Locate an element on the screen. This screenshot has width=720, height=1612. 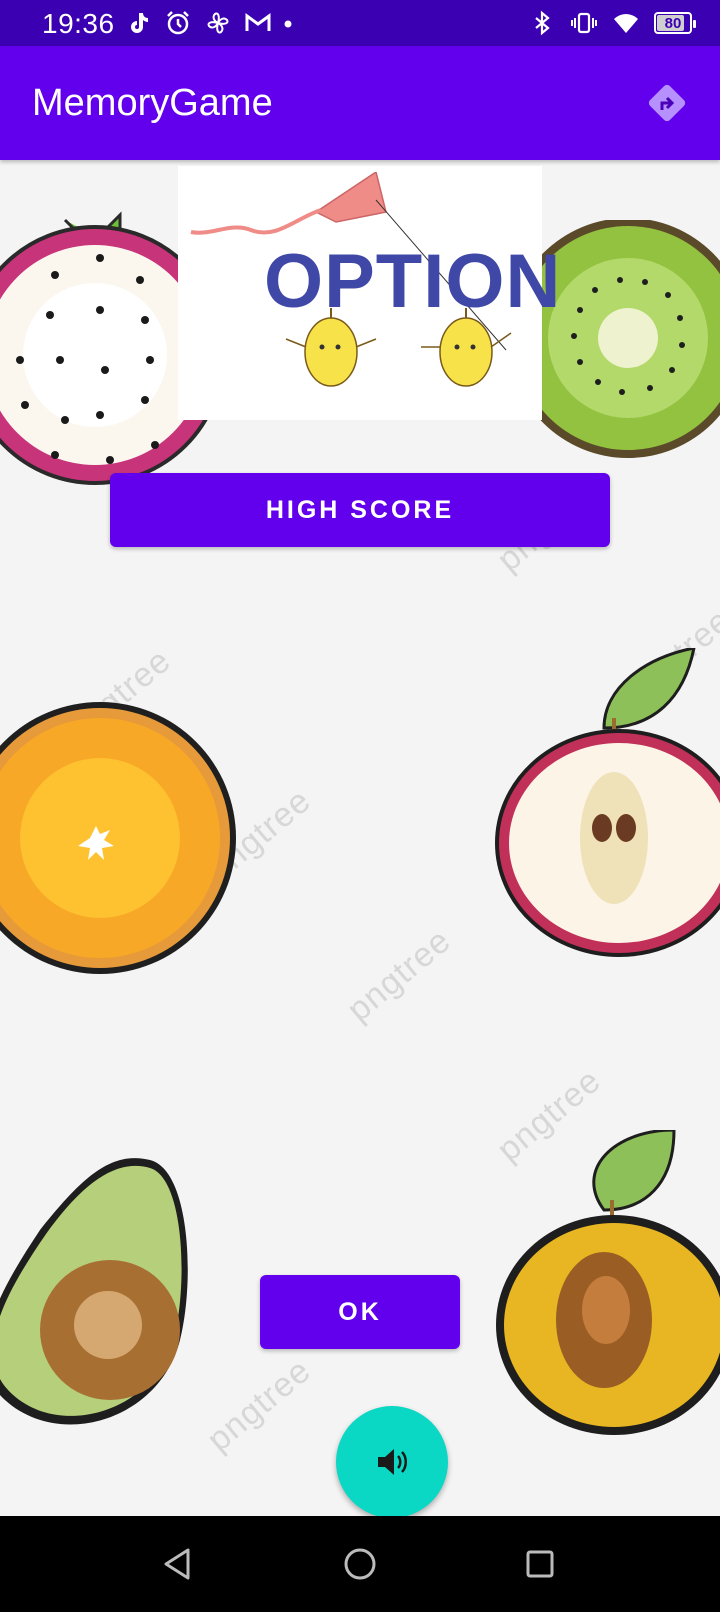
apple-image is located at coordinates (607, 802).